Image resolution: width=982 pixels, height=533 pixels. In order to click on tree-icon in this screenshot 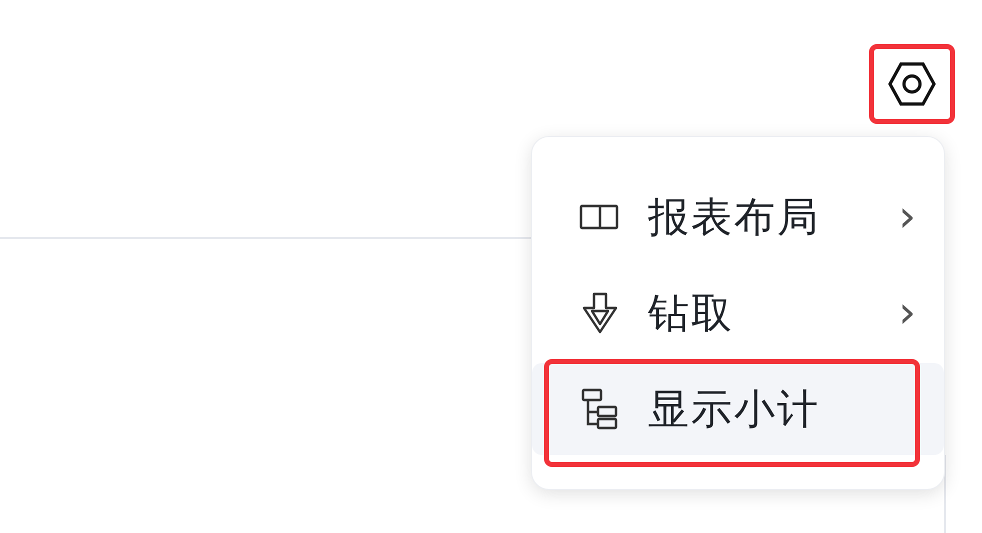, I will do `click(600, 409)`.